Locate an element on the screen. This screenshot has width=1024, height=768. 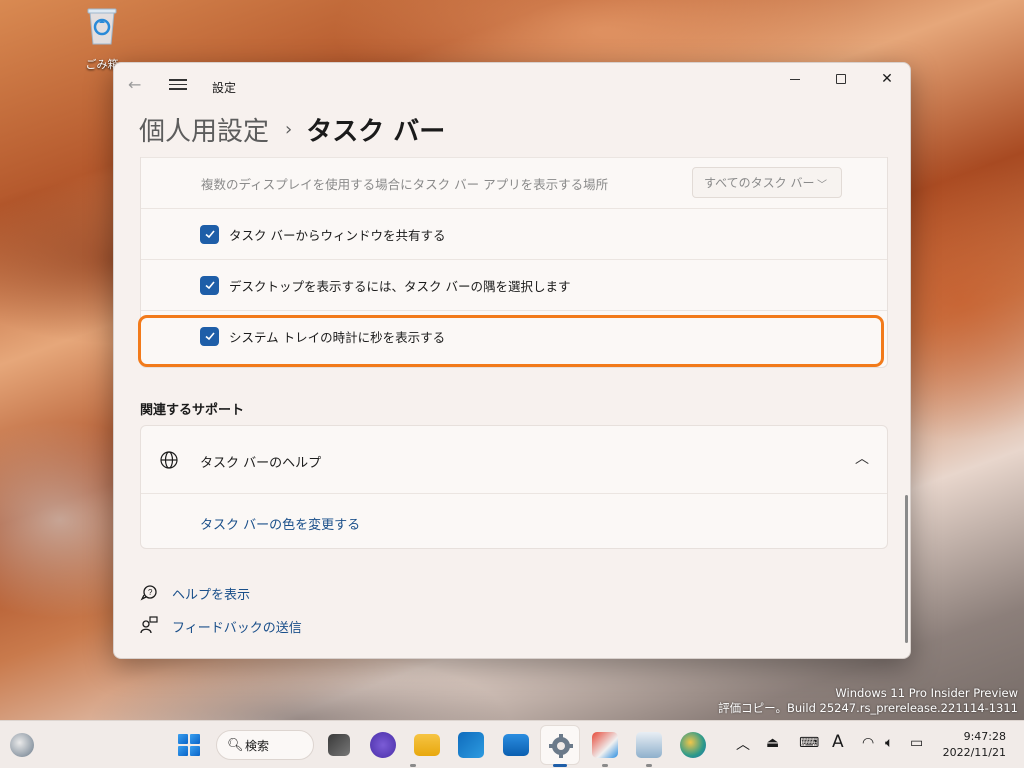
keyboard-icon: ⌨ is located at coordinates (809, 743).